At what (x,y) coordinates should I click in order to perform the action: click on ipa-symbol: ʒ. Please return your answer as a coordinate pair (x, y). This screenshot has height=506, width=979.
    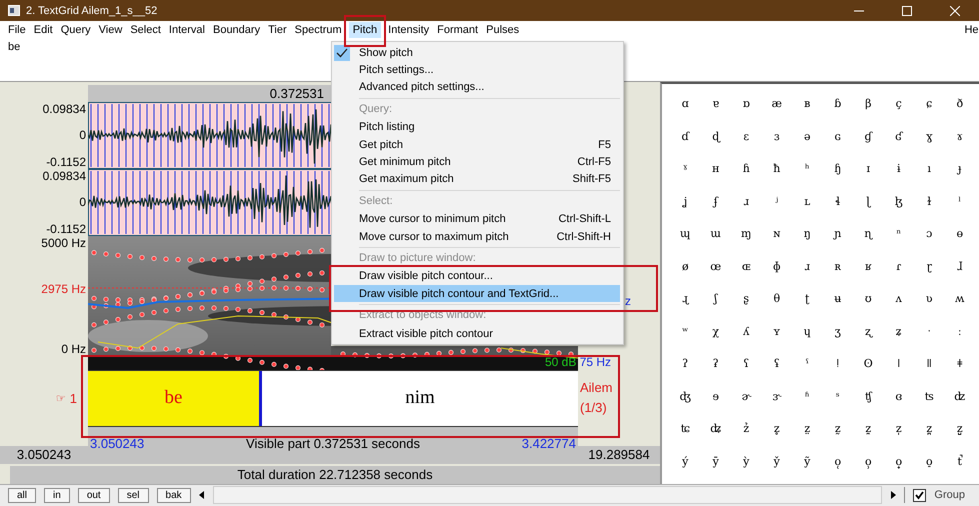
    Looking at the image, I should click on (837, 331).